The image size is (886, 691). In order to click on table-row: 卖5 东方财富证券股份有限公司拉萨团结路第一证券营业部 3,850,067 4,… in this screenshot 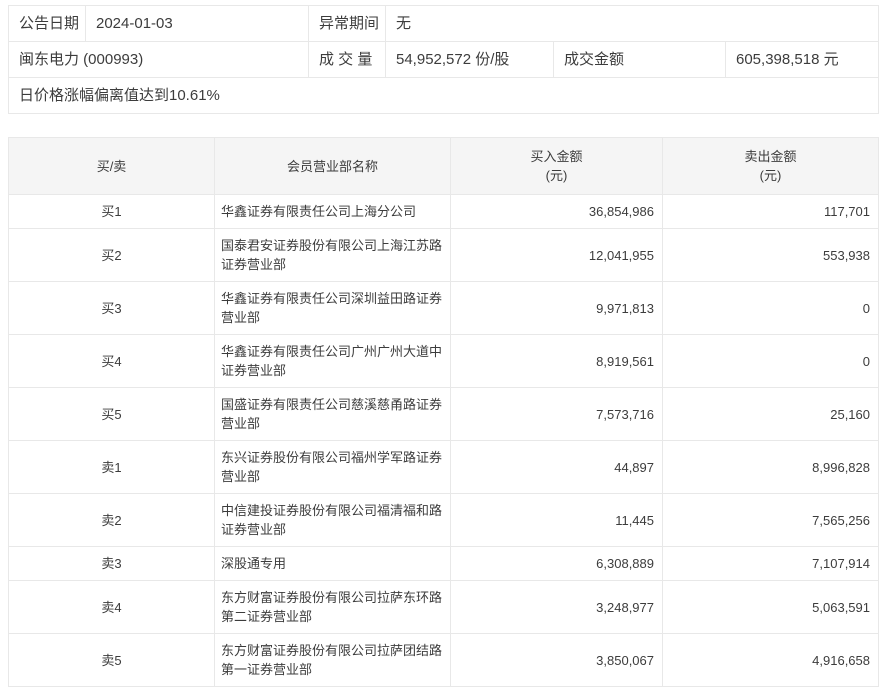, I will do `click(443, 660)`.